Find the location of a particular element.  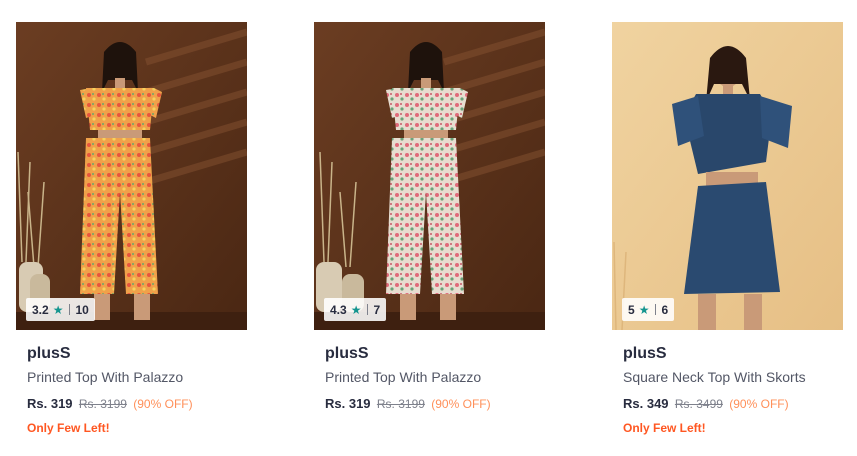

rating-value: 3.2 is located at coordinates (40, 309).